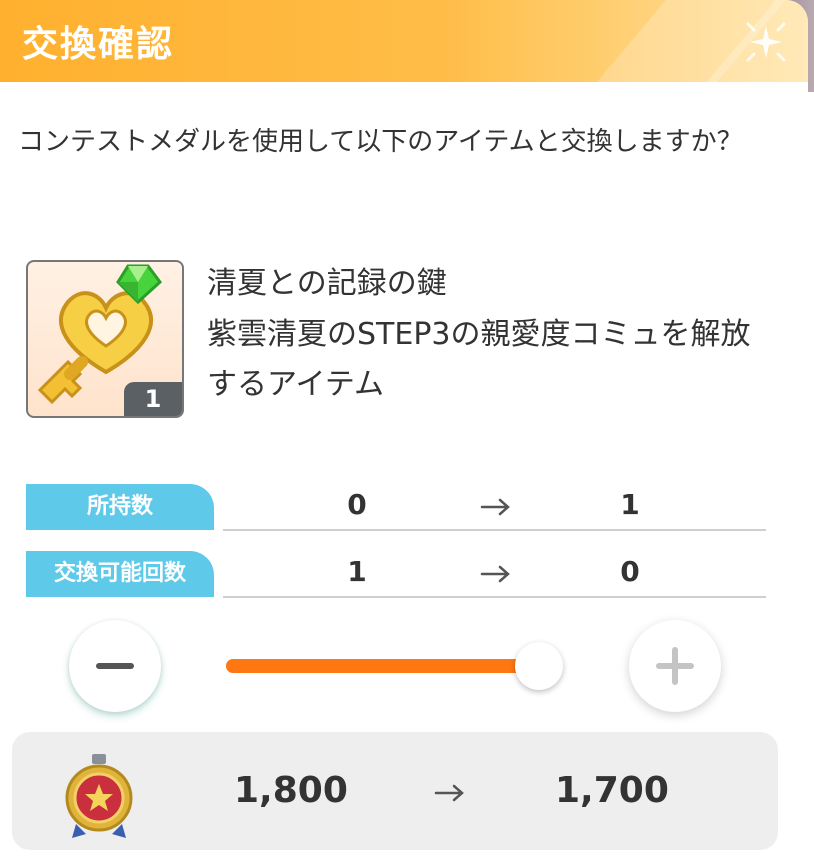 The image size is (814, 864). I want to click on dialog-title: 交換確認, so click(98, 44).